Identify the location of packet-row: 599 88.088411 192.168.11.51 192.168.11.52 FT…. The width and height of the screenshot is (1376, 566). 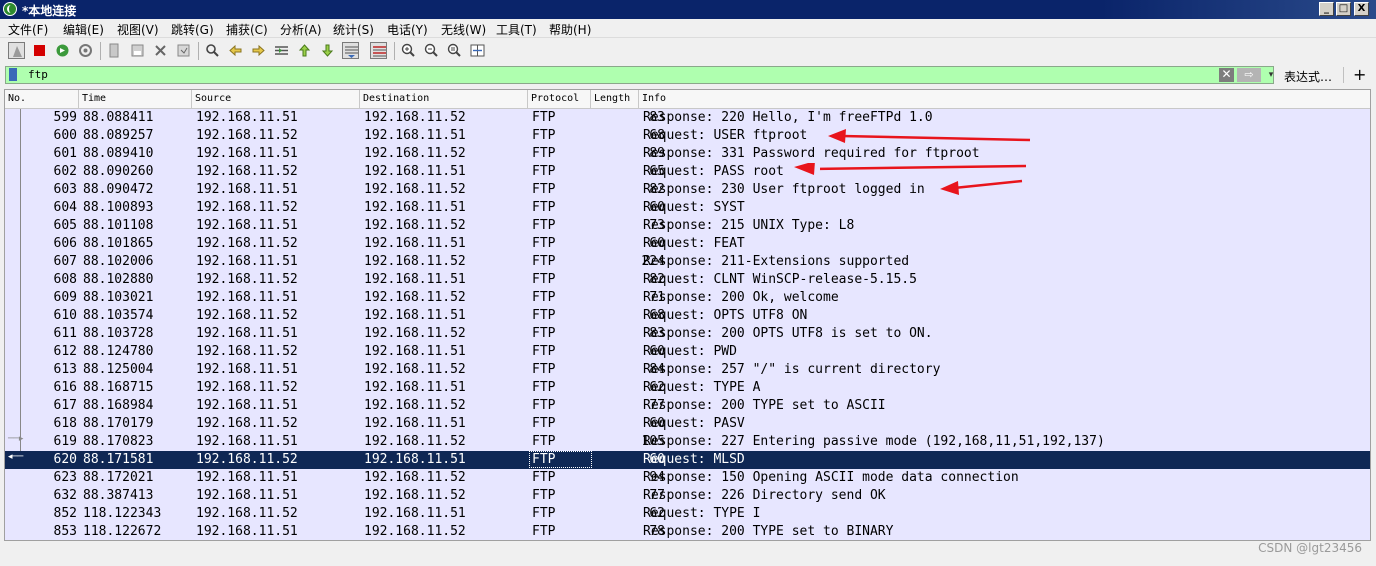
(687, 118).